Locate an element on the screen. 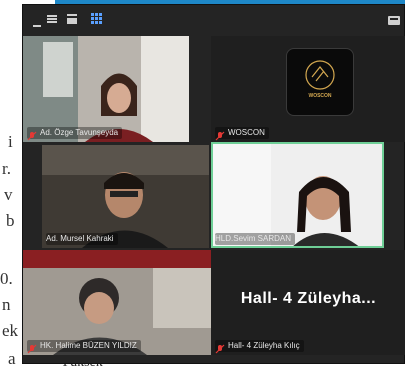 This screenshot has width=405, height=371. menu-icon is located at coordinates (52, 20).